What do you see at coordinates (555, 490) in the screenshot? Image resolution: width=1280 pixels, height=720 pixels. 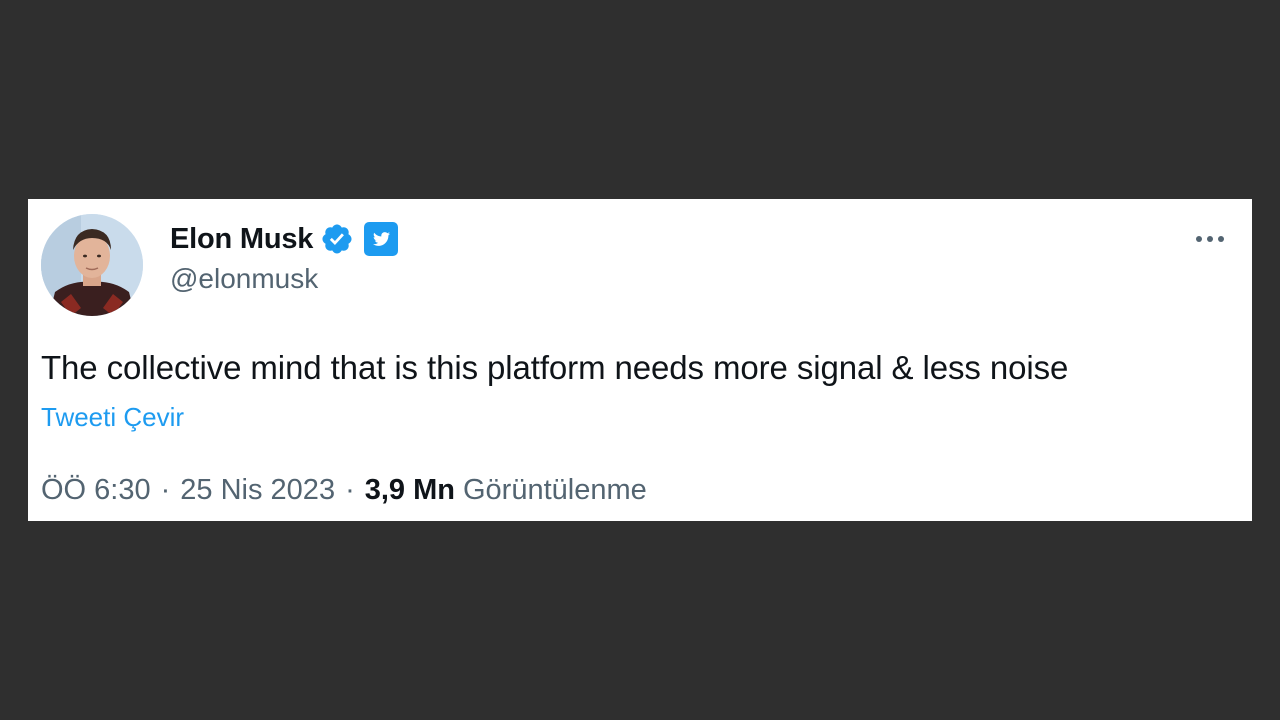 I see `views-label: Görüntülenme` at bounding box center [555, 490].